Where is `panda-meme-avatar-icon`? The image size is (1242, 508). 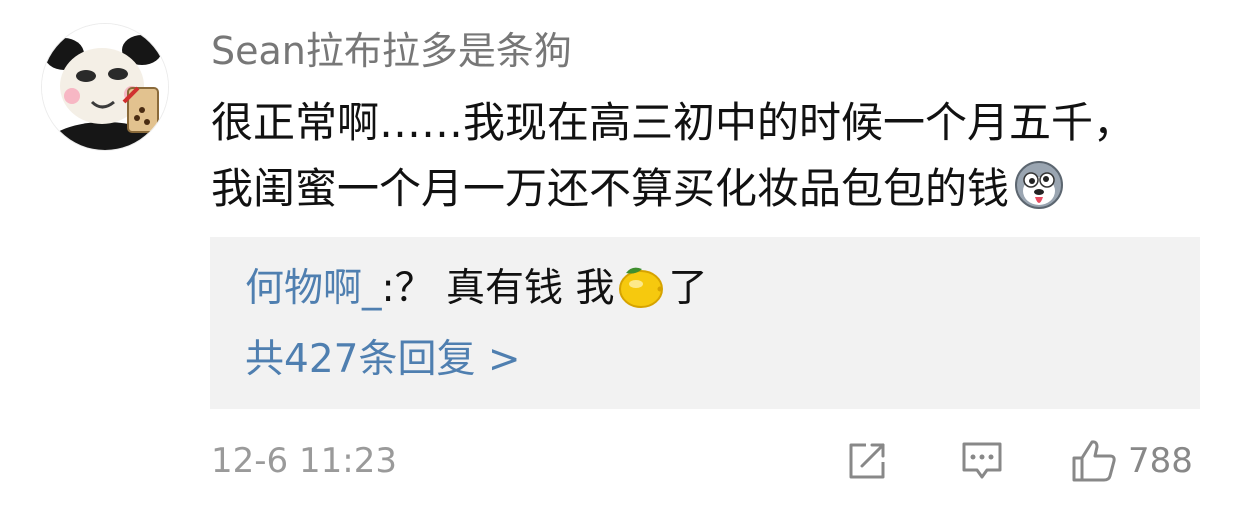
panda-meme-avatar-icon is located at coordinates (105, 87).